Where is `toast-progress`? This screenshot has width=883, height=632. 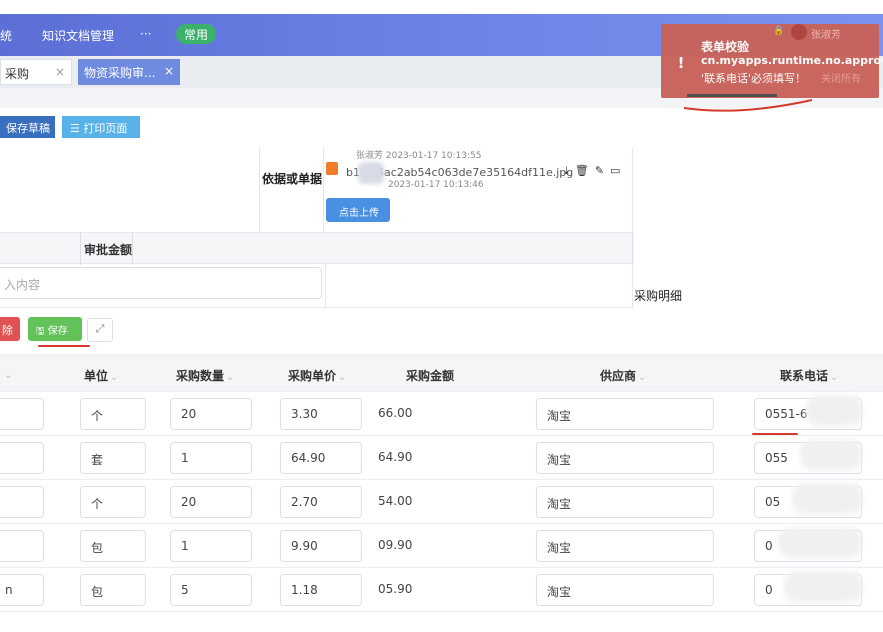 toast-progress is located at coordinates (732, 95).